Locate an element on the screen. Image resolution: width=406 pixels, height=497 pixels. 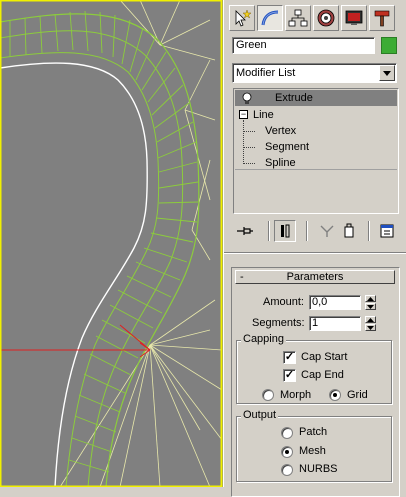
make-unique-button is located at coordinates (327, 231).